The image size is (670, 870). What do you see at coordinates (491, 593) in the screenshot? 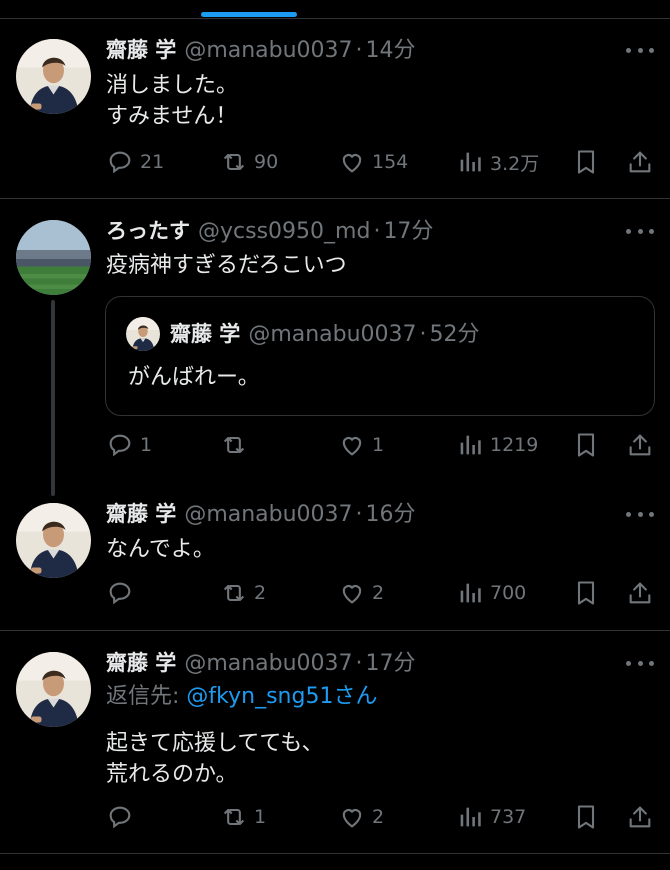
I see `views-button: 700` at bounding box center [491, 593].